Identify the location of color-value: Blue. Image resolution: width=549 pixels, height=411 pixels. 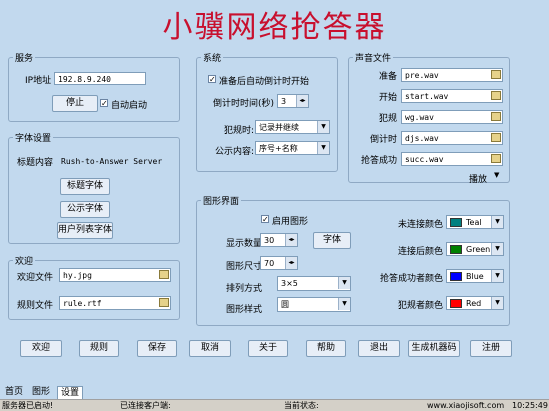
(475, 276).